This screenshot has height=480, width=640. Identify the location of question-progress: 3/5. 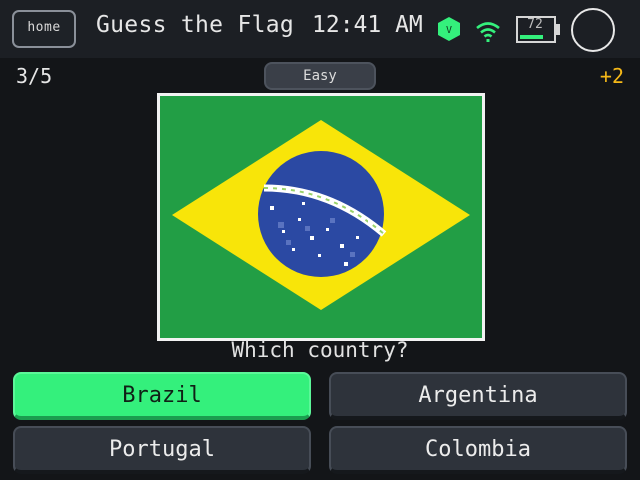
(34, 76).